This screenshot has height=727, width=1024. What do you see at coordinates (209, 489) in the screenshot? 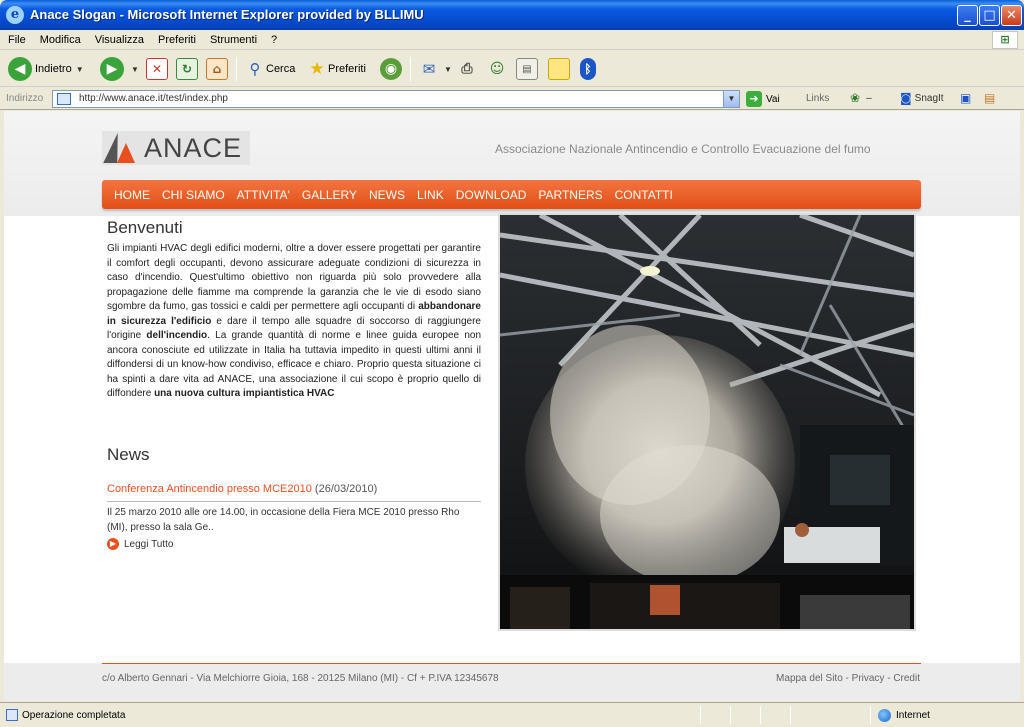
I see `news-title-link: Conferenza Antincendio presso MCE2010` at bounding box center [209, 489].